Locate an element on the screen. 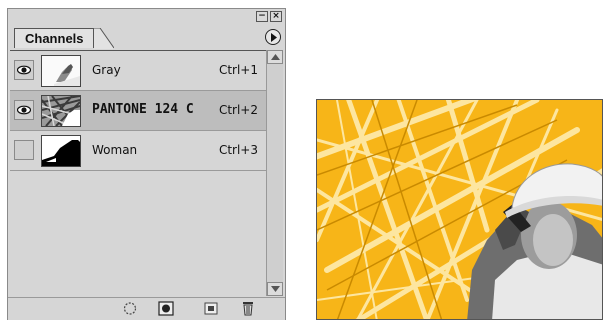  palette-menu-arrow-icon is located at coordinates (273, 37).